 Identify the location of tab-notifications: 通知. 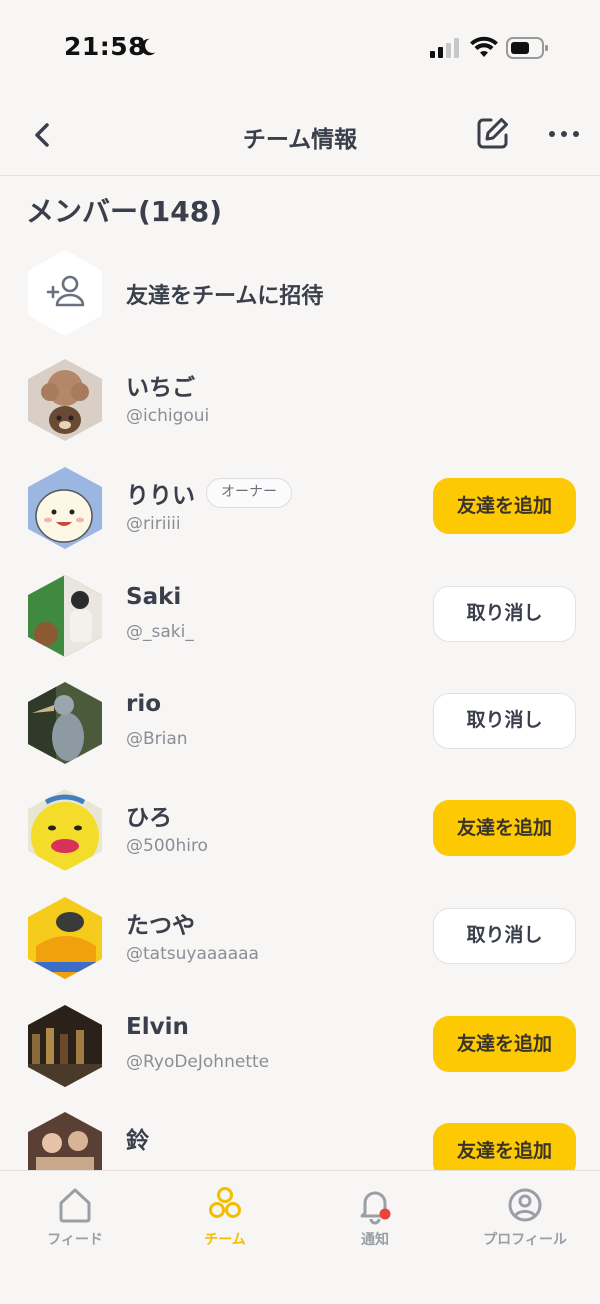
(375, 1217).